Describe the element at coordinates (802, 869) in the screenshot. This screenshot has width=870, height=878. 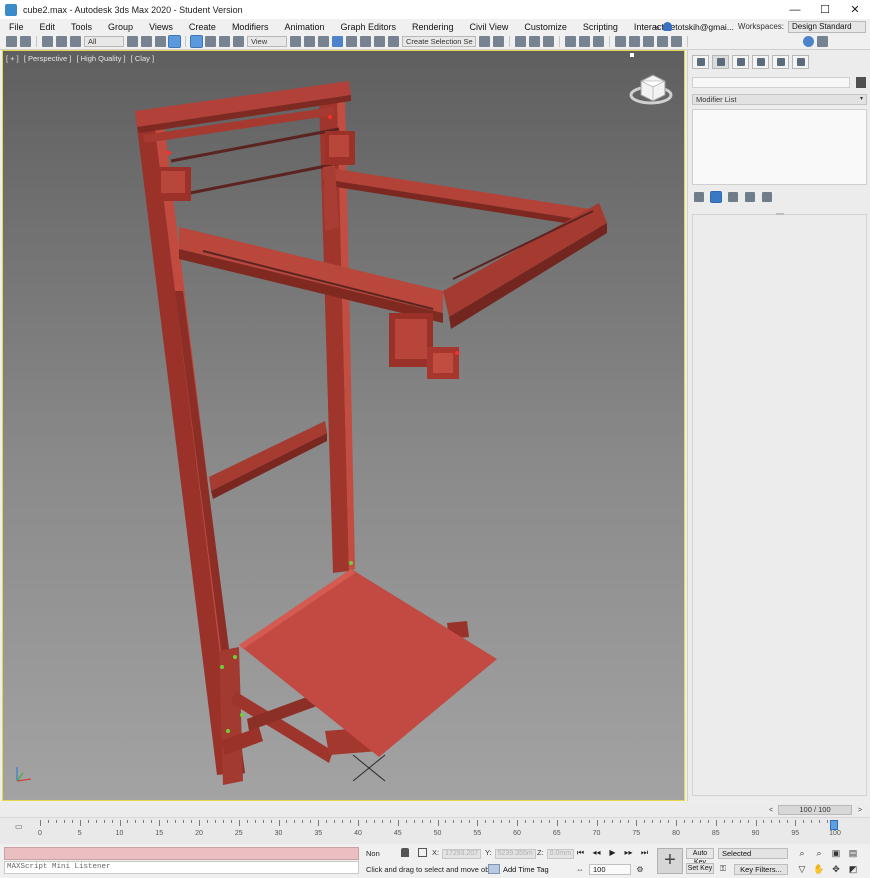
I see `field-of-view-icon: ▽` at that location.